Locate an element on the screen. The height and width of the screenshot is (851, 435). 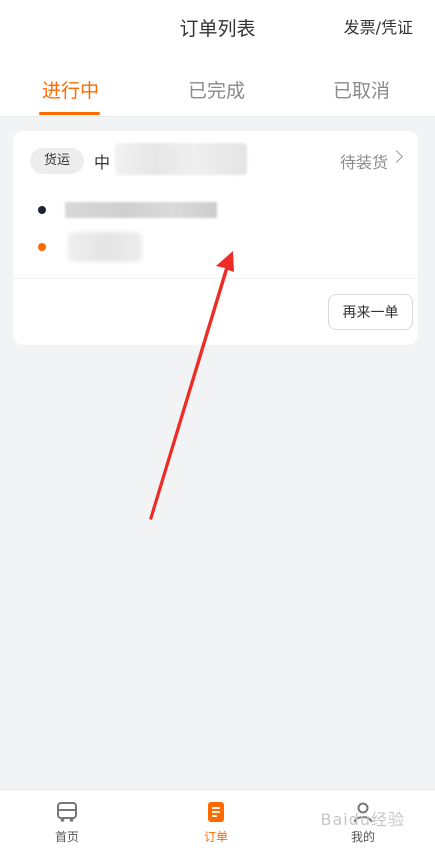
order-doc-icon is located at coordinates (216, 812).